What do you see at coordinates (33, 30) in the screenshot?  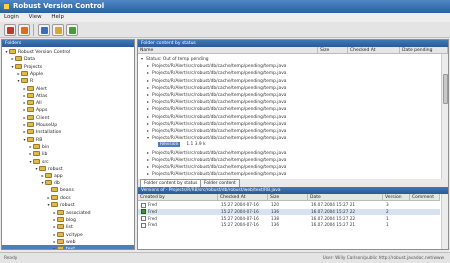 I see `toolbar-separator` at bounding box center [33, 30].